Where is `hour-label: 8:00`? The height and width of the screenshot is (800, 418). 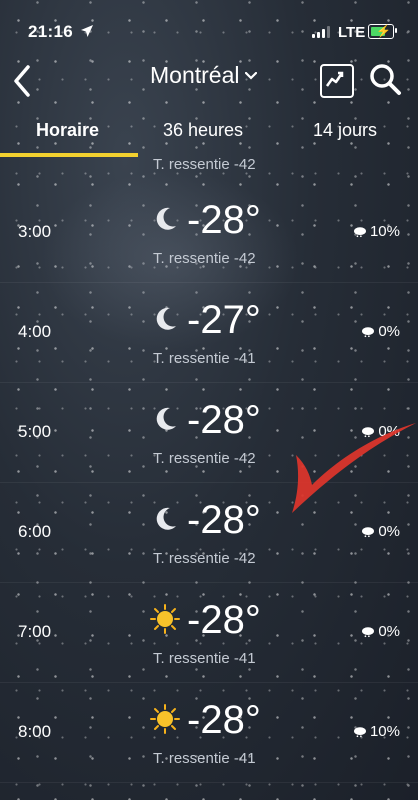
hour-label: 8:00 is located at coordinates (35, 731).